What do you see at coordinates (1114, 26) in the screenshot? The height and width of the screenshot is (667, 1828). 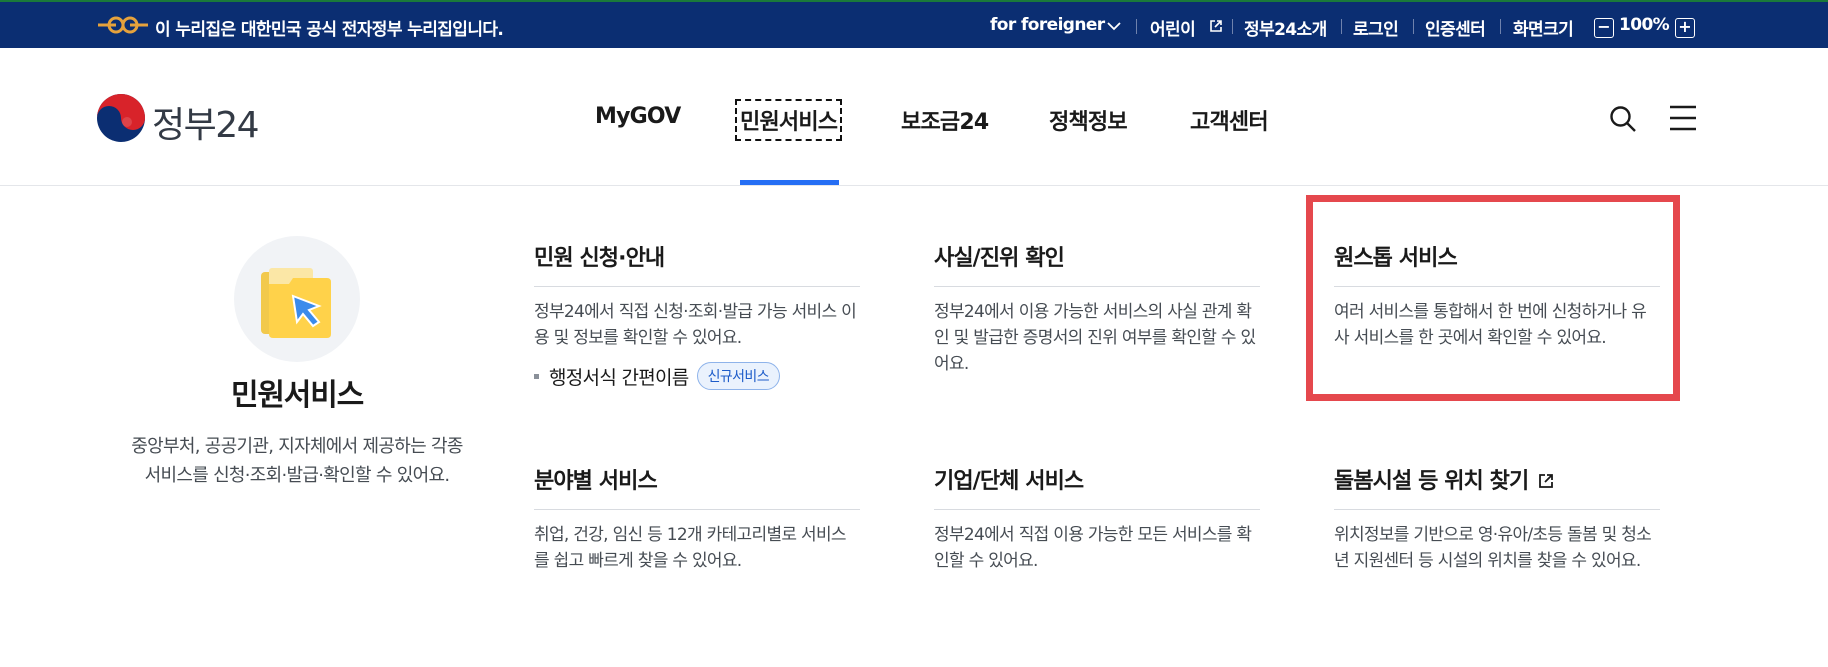 I see `chevron-down-icon` at bounding box center [1114, 26].